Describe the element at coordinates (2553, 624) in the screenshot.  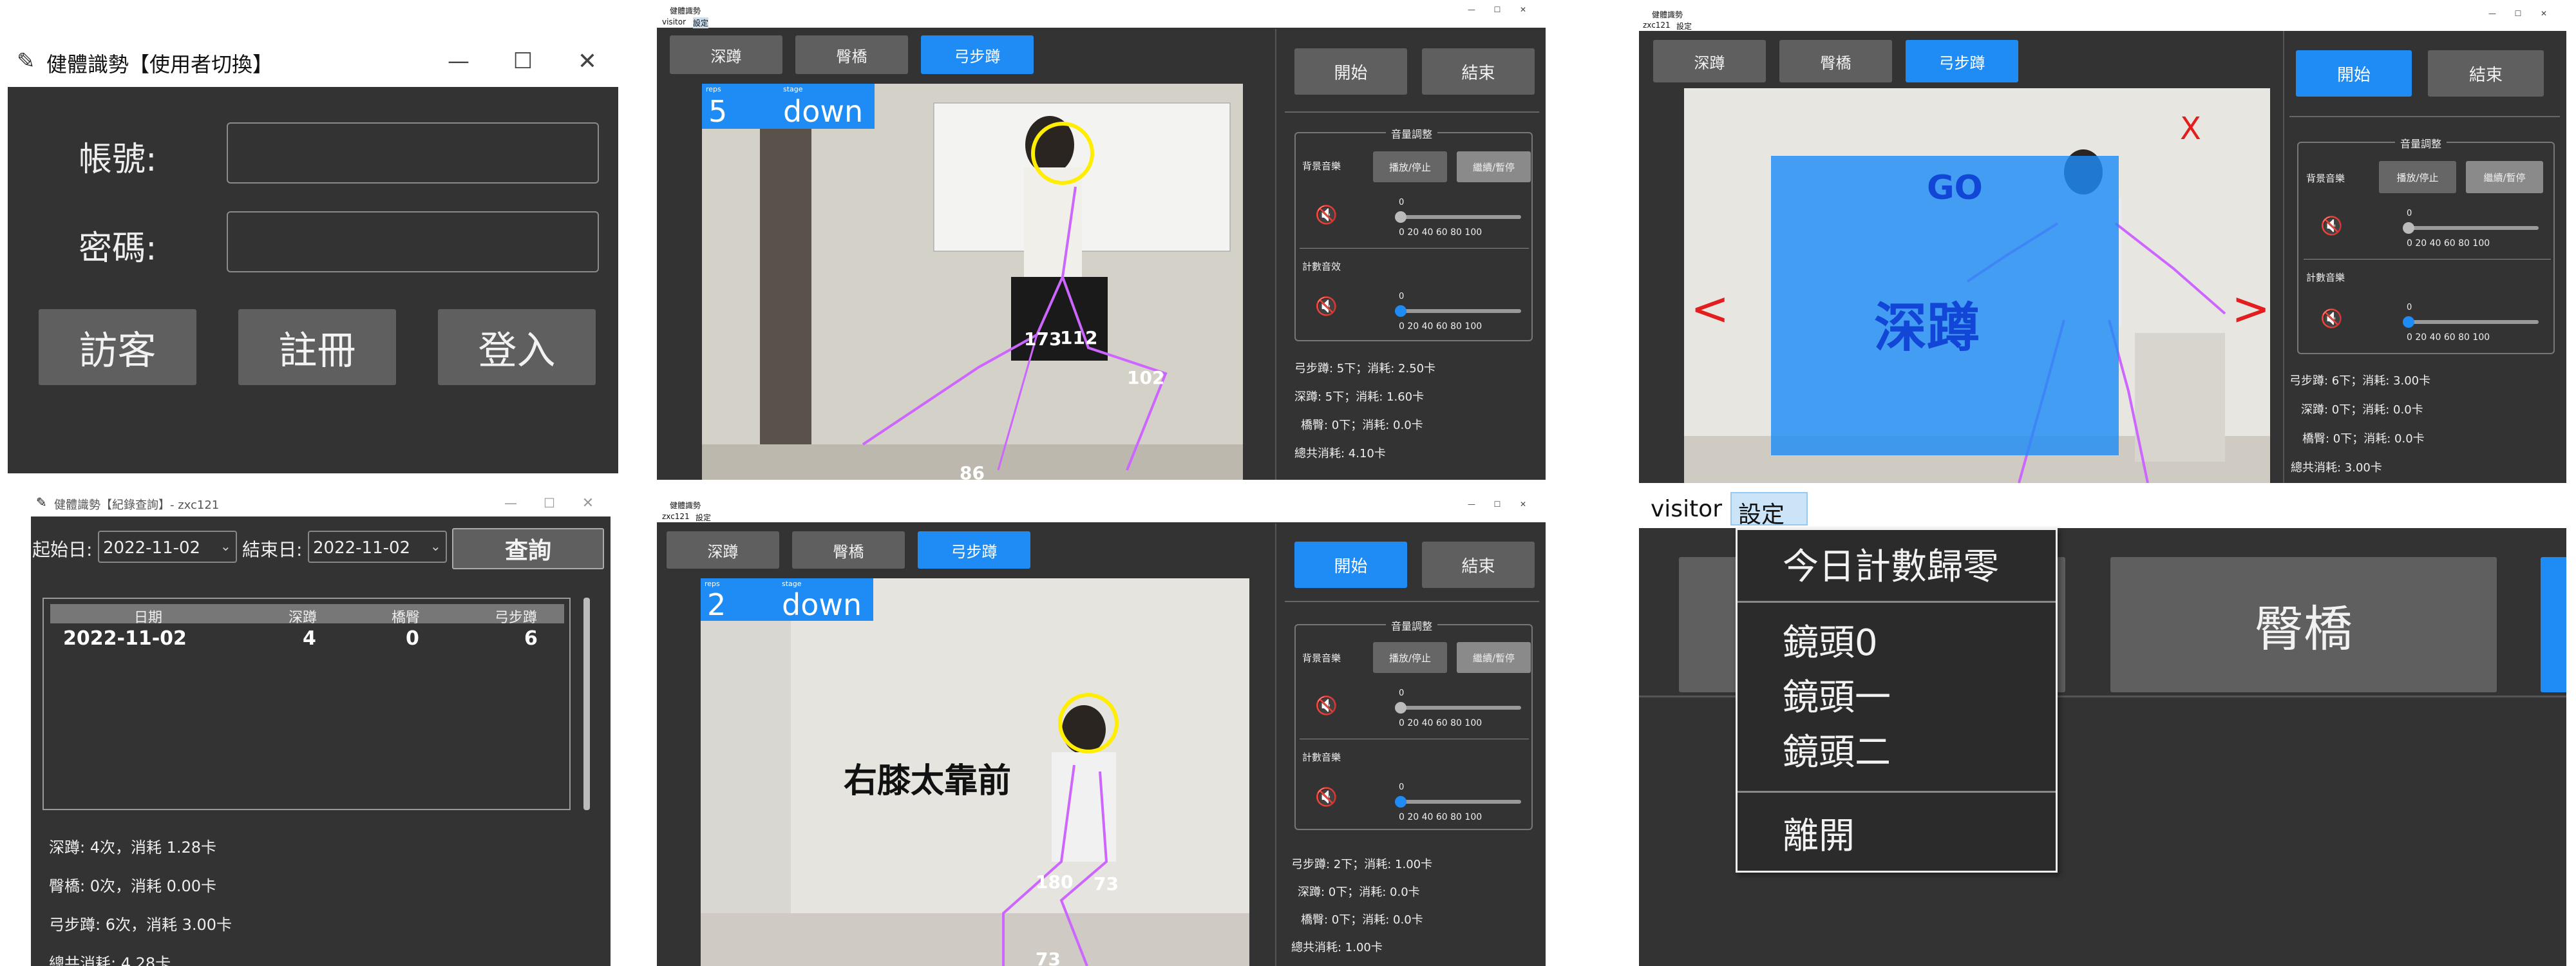
I see `tab-lunge` at that location.